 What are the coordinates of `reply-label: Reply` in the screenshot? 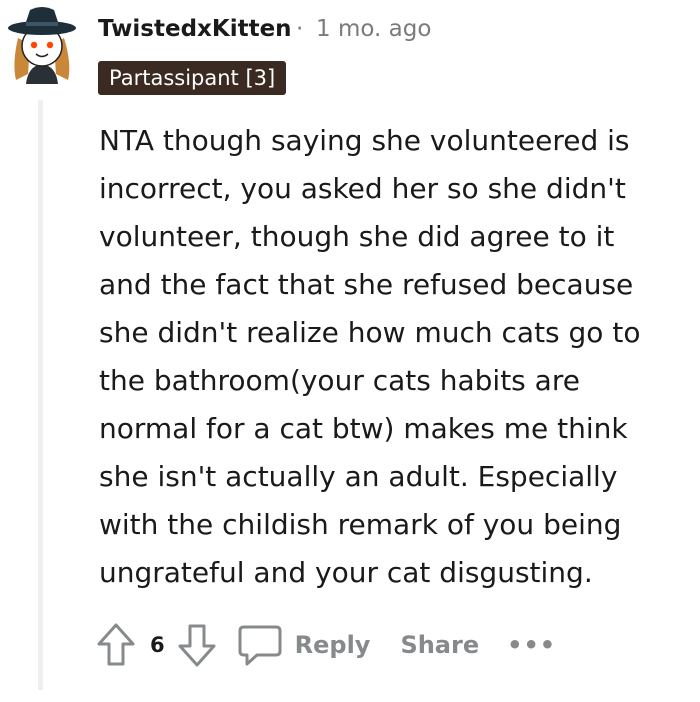 It's located at (332, 645).